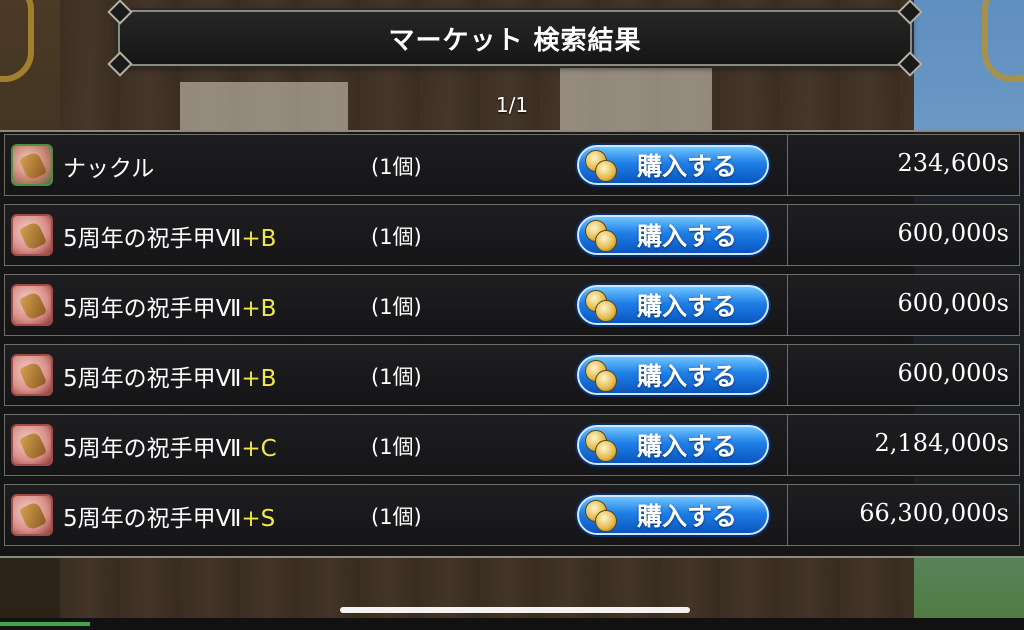  Describe the element at coordinates (258, 519) in the screenshot. I see `item-grade: +S` at that location.